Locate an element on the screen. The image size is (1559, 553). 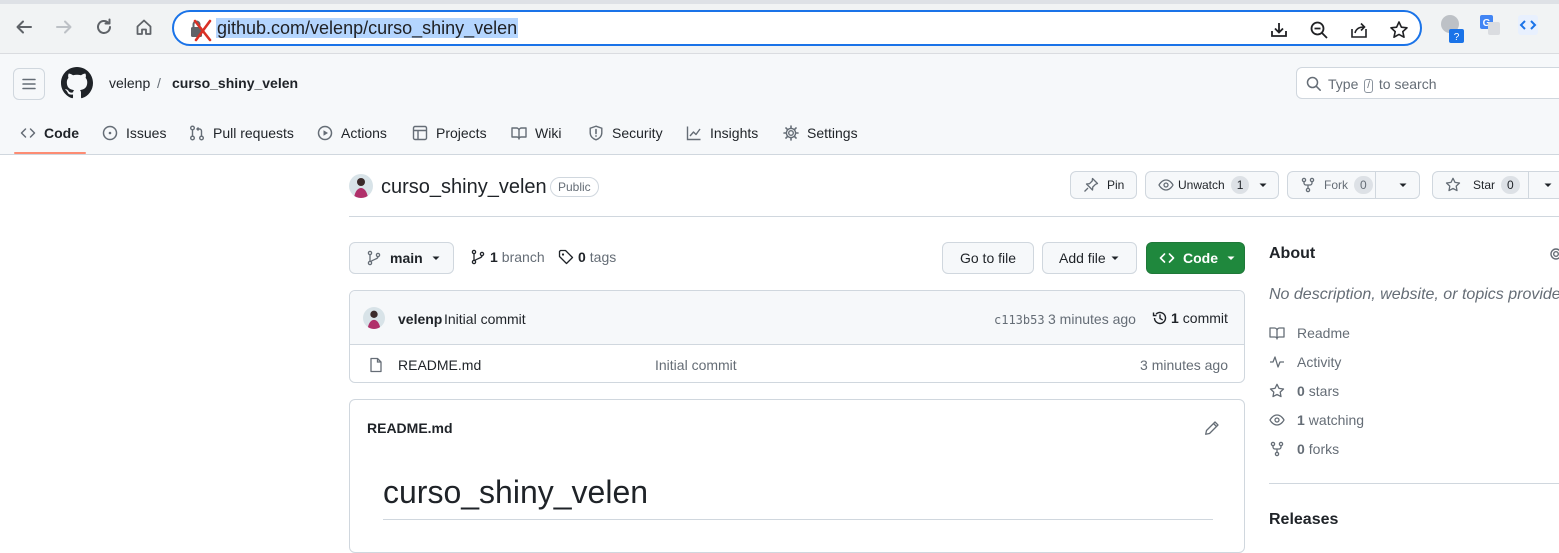
readme-heading-divider is located at coordinates (798, 519).